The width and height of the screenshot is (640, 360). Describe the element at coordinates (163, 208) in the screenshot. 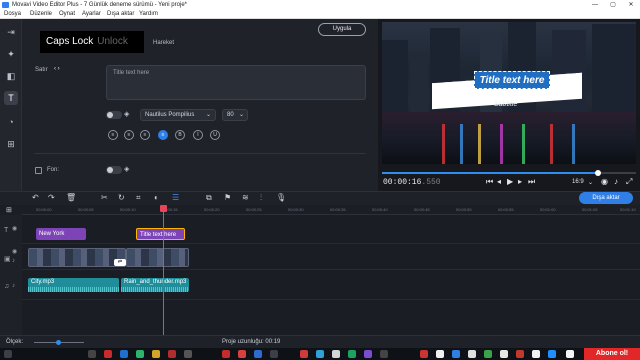

I see `playhead-handle` at that location.